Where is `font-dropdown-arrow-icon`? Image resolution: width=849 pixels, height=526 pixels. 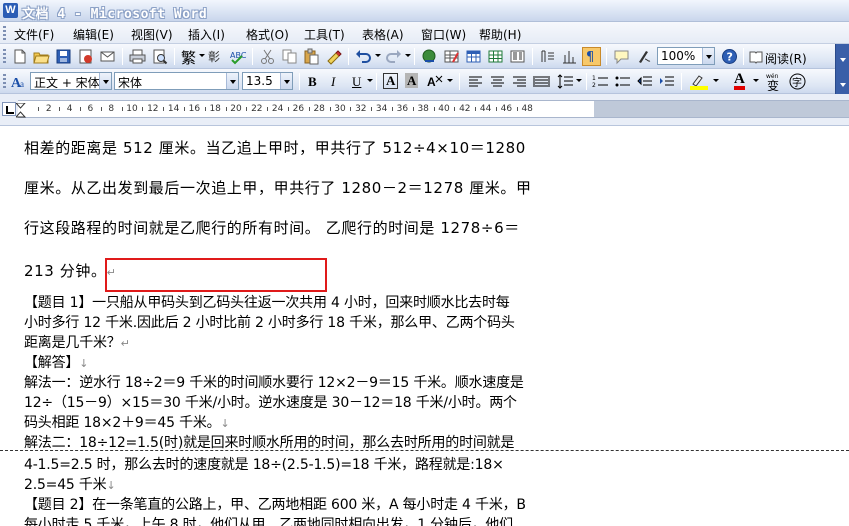 font-dropdown-arrow-icon is located at coordinates (232, 81).